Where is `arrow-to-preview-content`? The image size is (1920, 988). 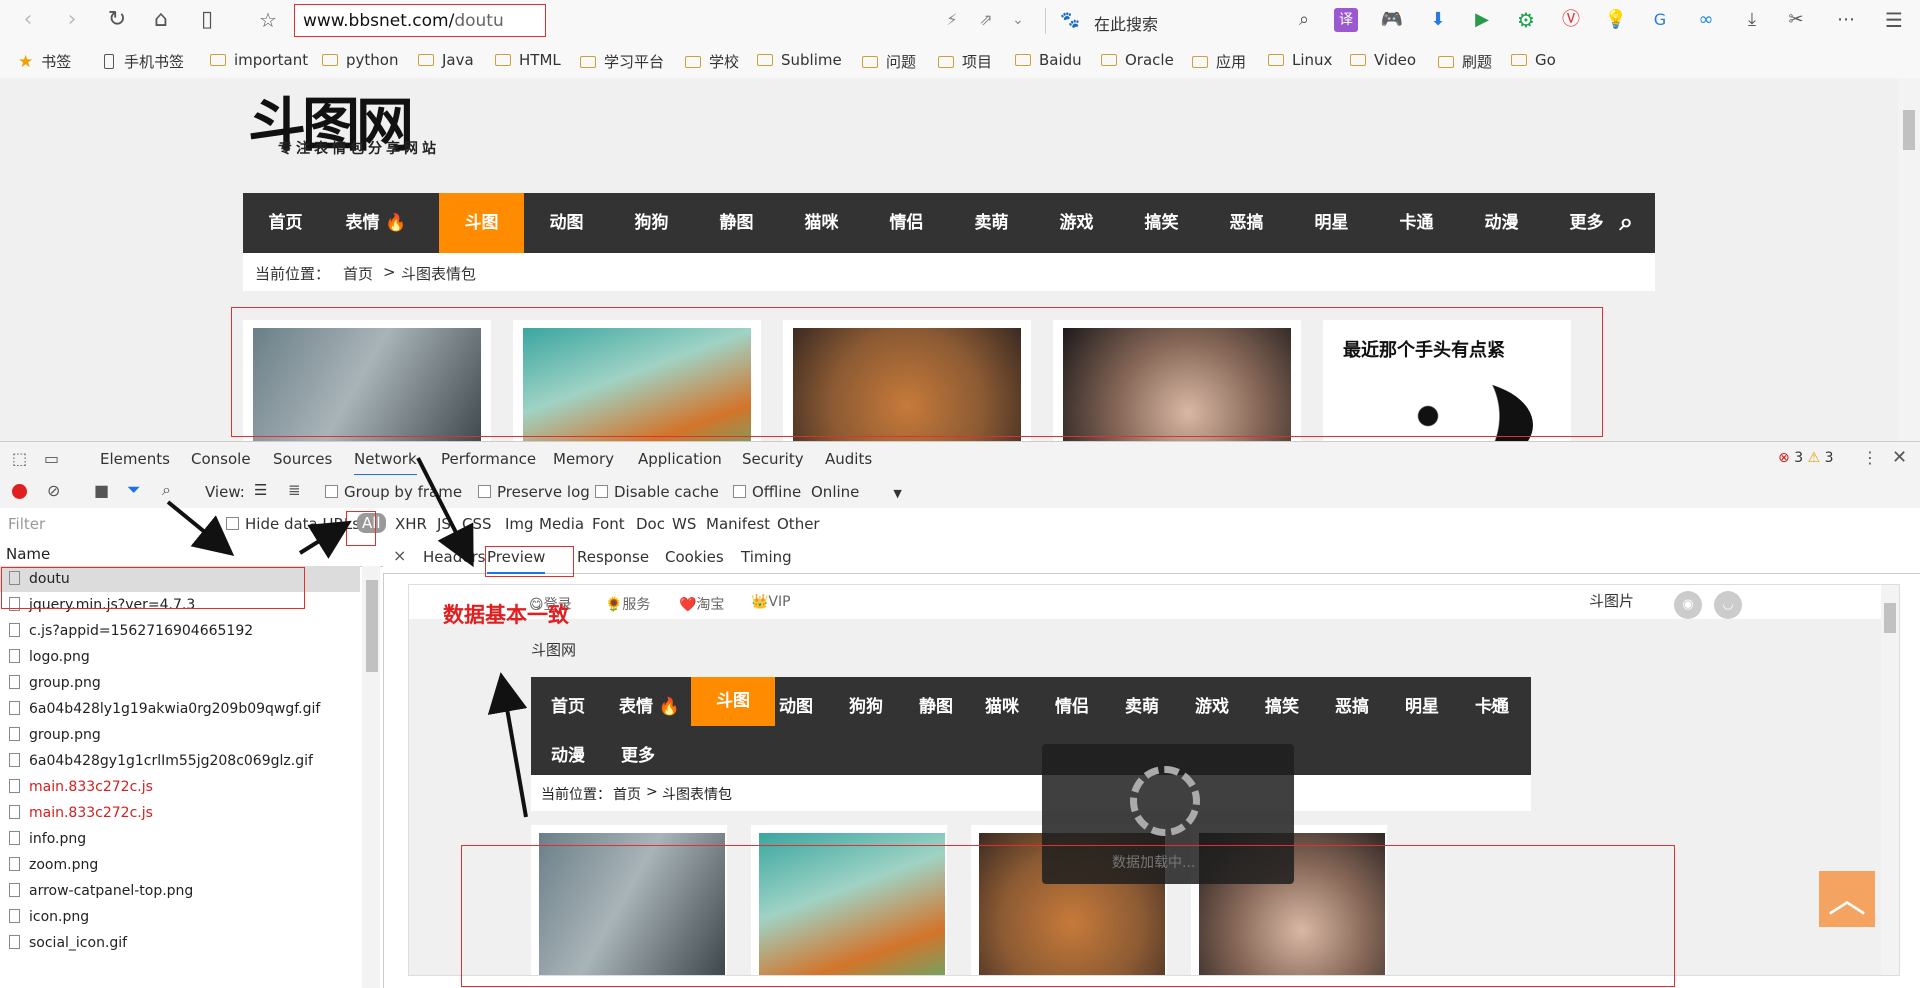
arrow-to-preview-content is located at coordinates (507, 745).